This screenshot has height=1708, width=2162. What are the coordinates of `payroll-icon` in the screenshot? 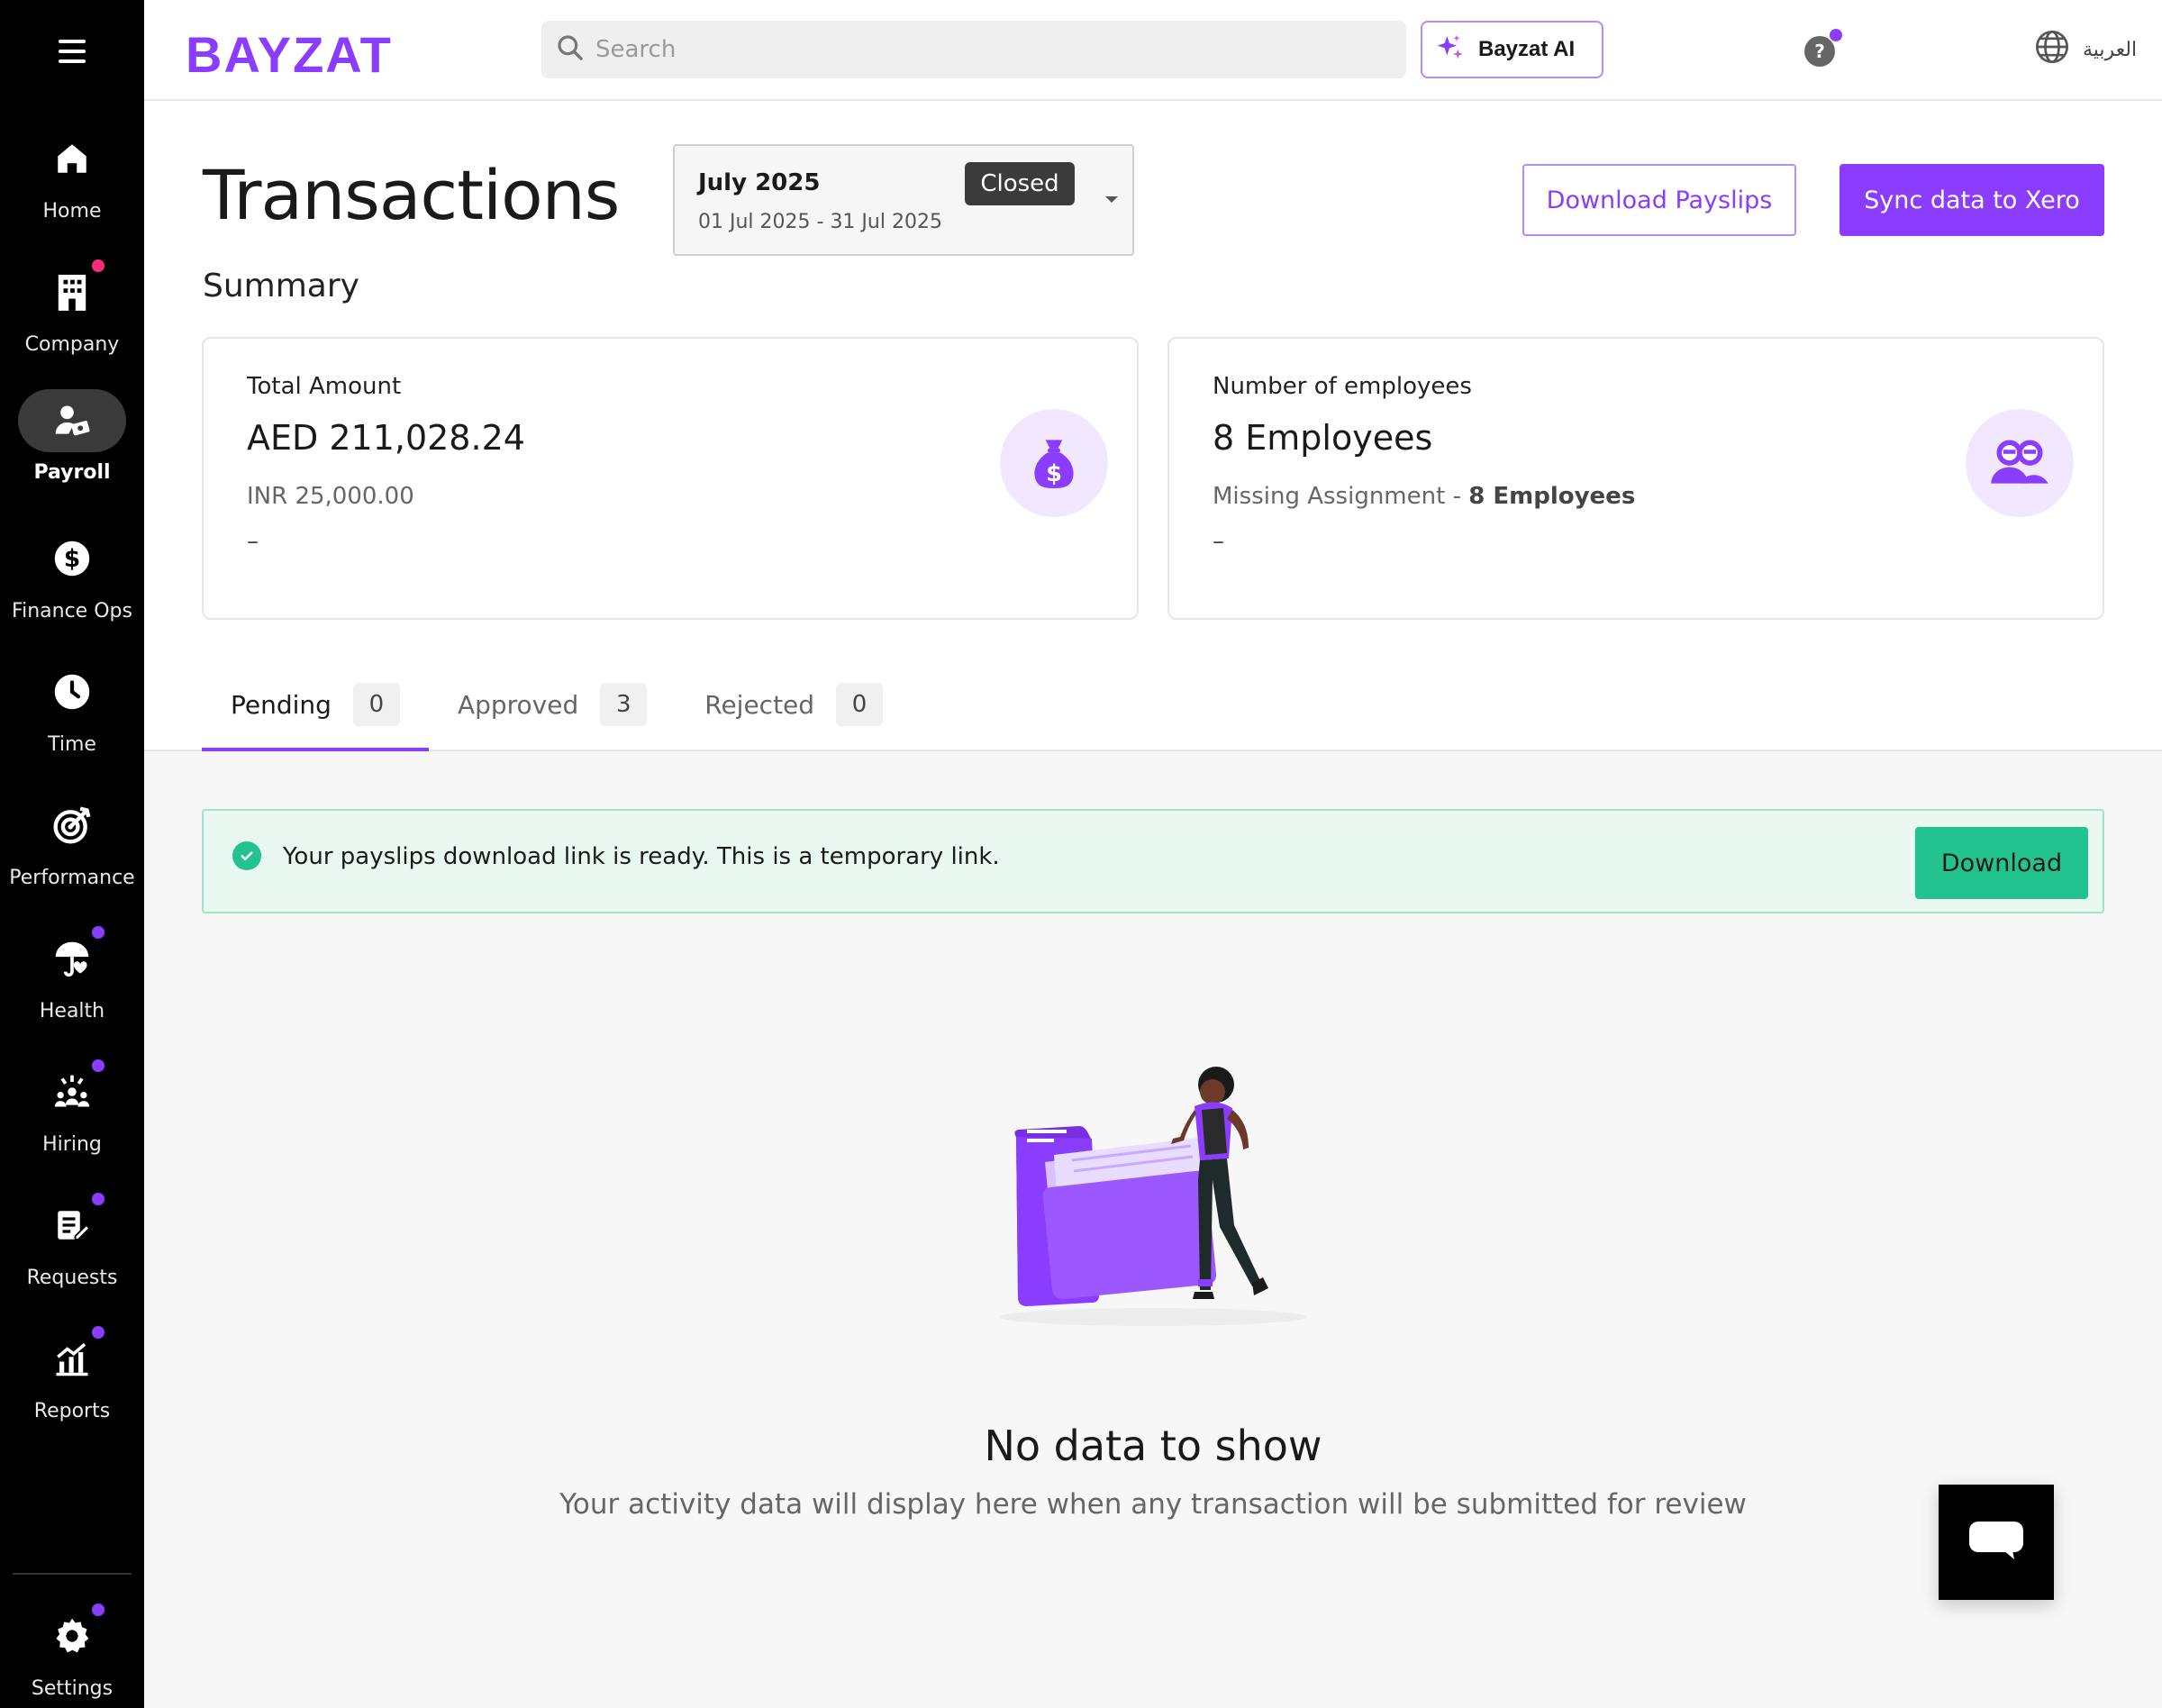 It's located at (72, 420).